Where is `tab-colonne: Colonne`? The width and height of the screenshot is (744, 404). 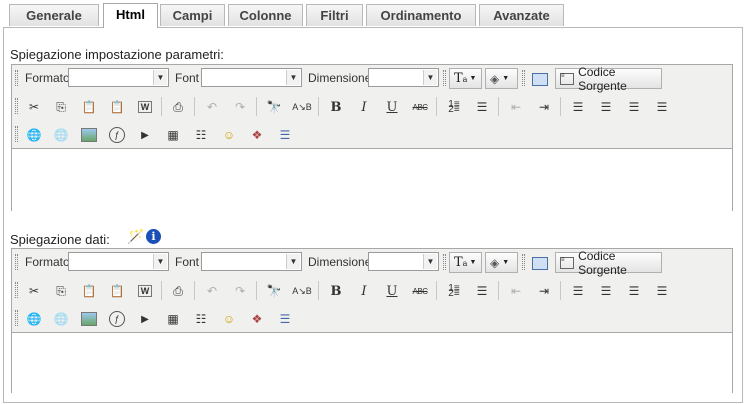 tab-colonne: Colonne is located at coordinates (265, 15).